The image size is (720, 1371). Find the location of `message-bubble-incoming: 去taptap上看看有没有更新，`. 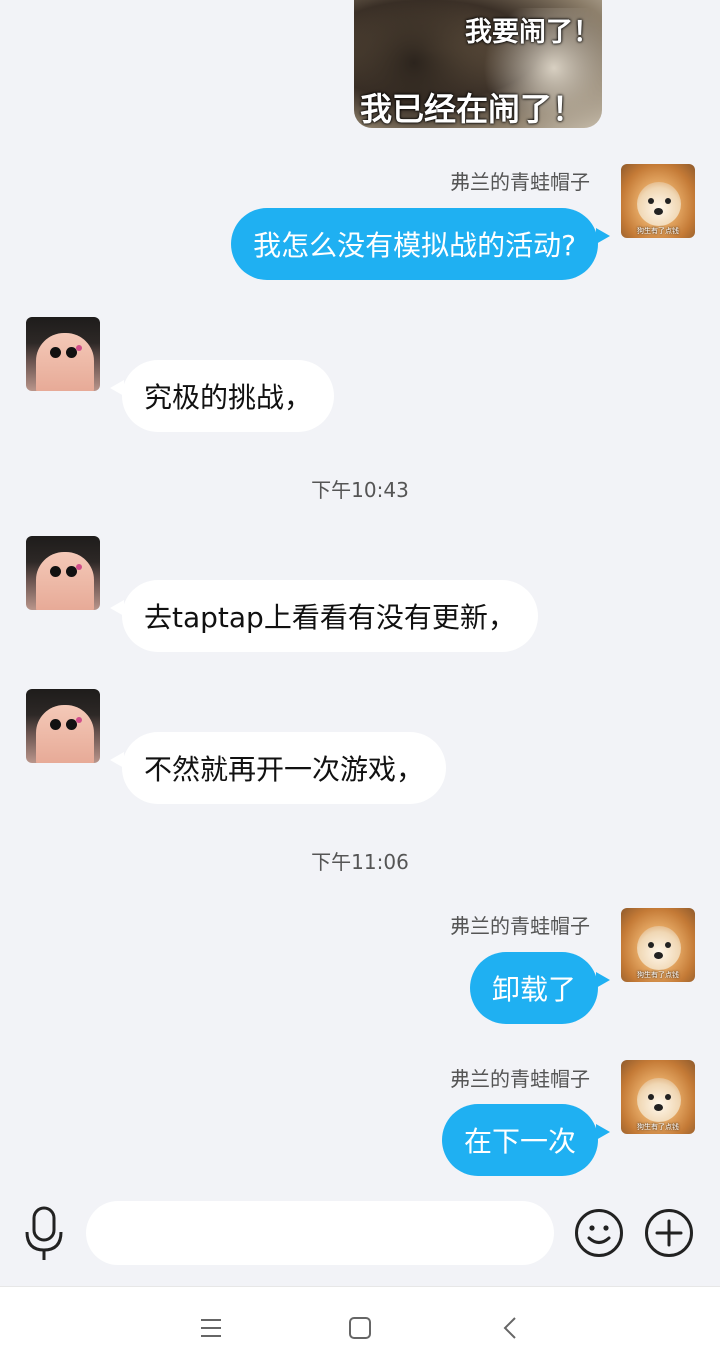

message-bubble-incoming: 去taptap上看看有没有更新， is located at coordinates (324, 616).